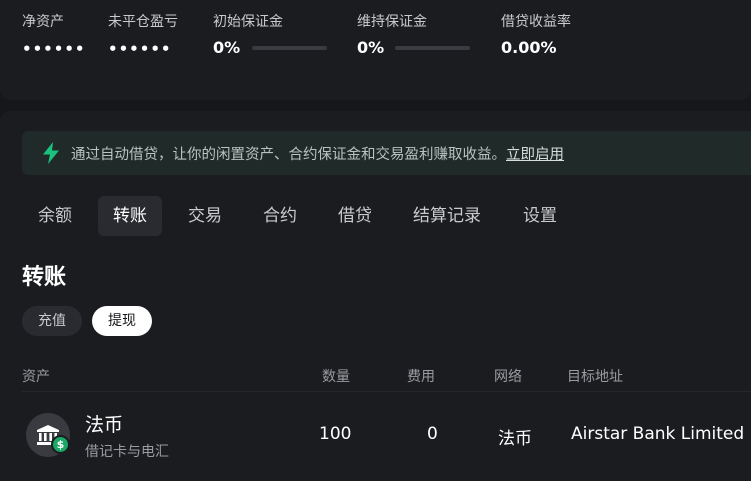  What do you see at coordinates (248, 22) in the screenshot?
I see `initial-margin-label: 初始保证金` at bounding box center [248, 22].